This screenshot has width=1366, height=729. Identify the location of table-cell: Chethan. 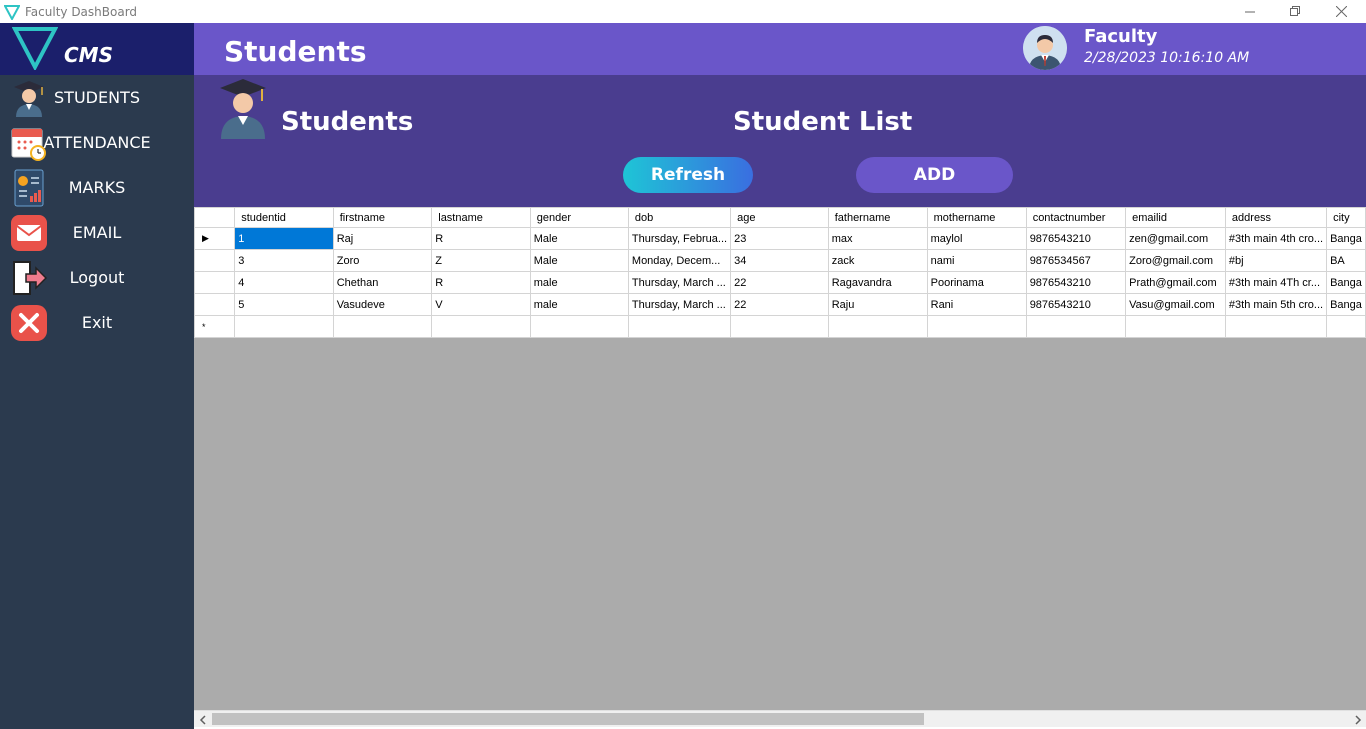
(382, 282).